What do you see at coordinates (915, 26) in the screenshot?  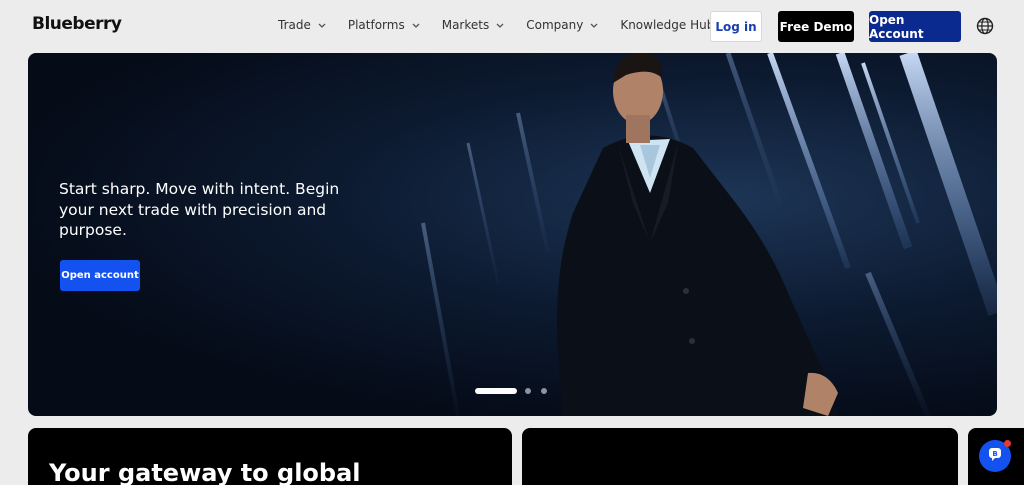 I see `open-account-button: Open Account` at bounding box center [915, 26].